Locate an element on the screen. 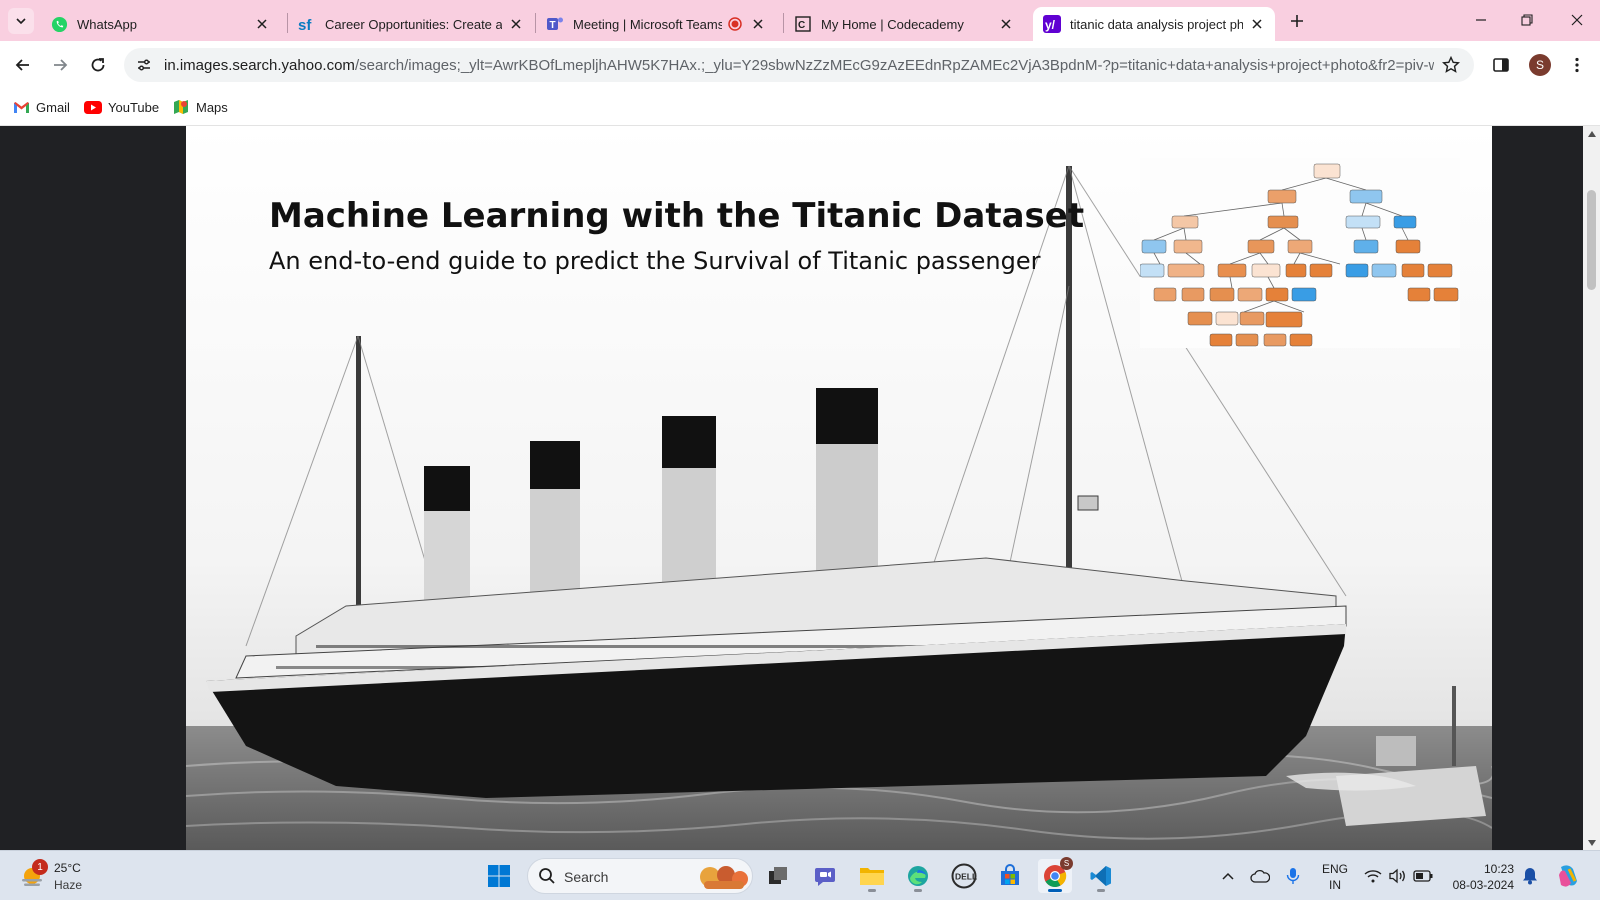  taskbar-edge is located at coordinates (918, 876).